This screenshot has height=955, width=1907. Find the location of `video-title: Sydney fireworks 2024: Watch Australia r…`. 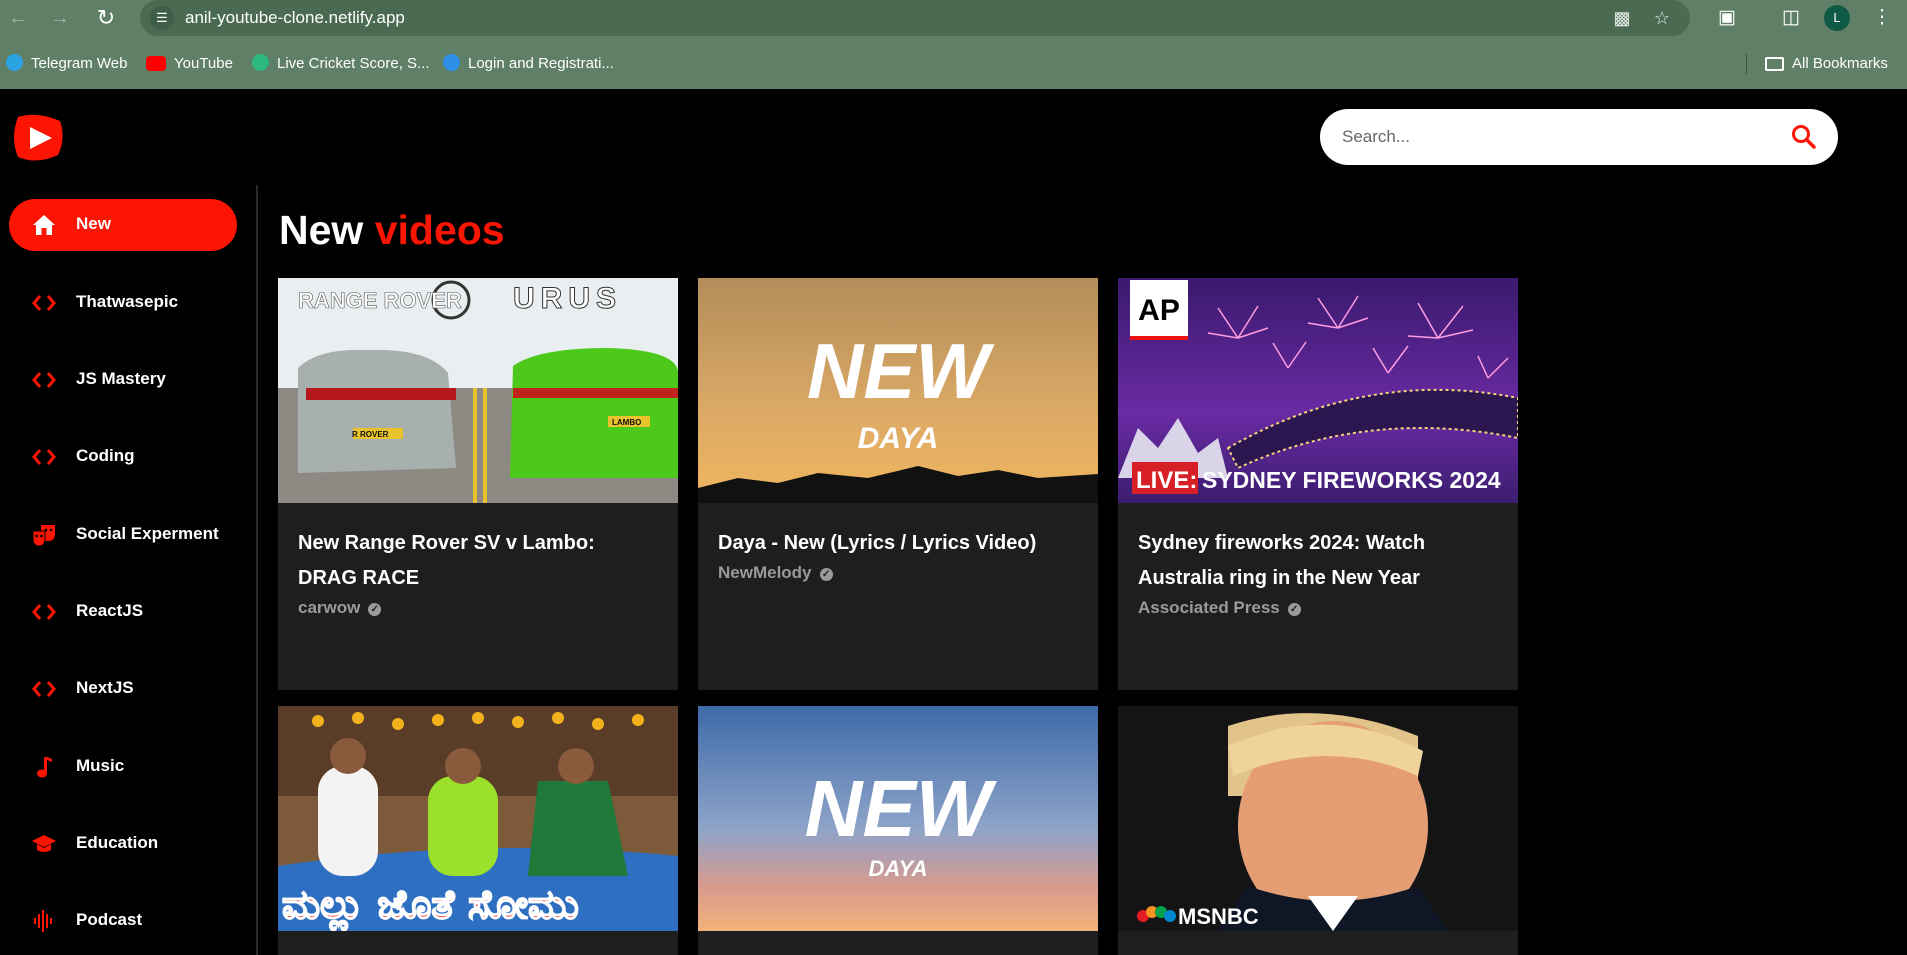

video-title: Sydney fireworks 2024: Watch Australia r… is located at coordinates (1318, 561).